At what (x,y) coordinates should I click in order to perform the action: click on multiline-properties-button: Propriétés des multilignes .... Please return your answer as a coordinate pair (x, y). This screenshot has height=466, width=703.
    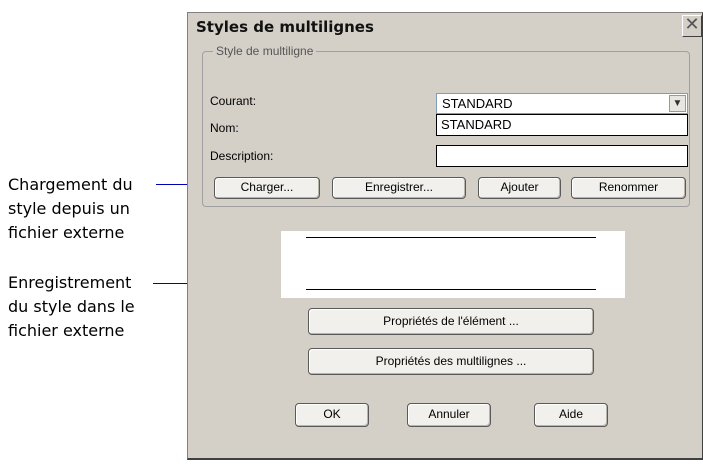
    Looking at the image, I should click on (451, 361).